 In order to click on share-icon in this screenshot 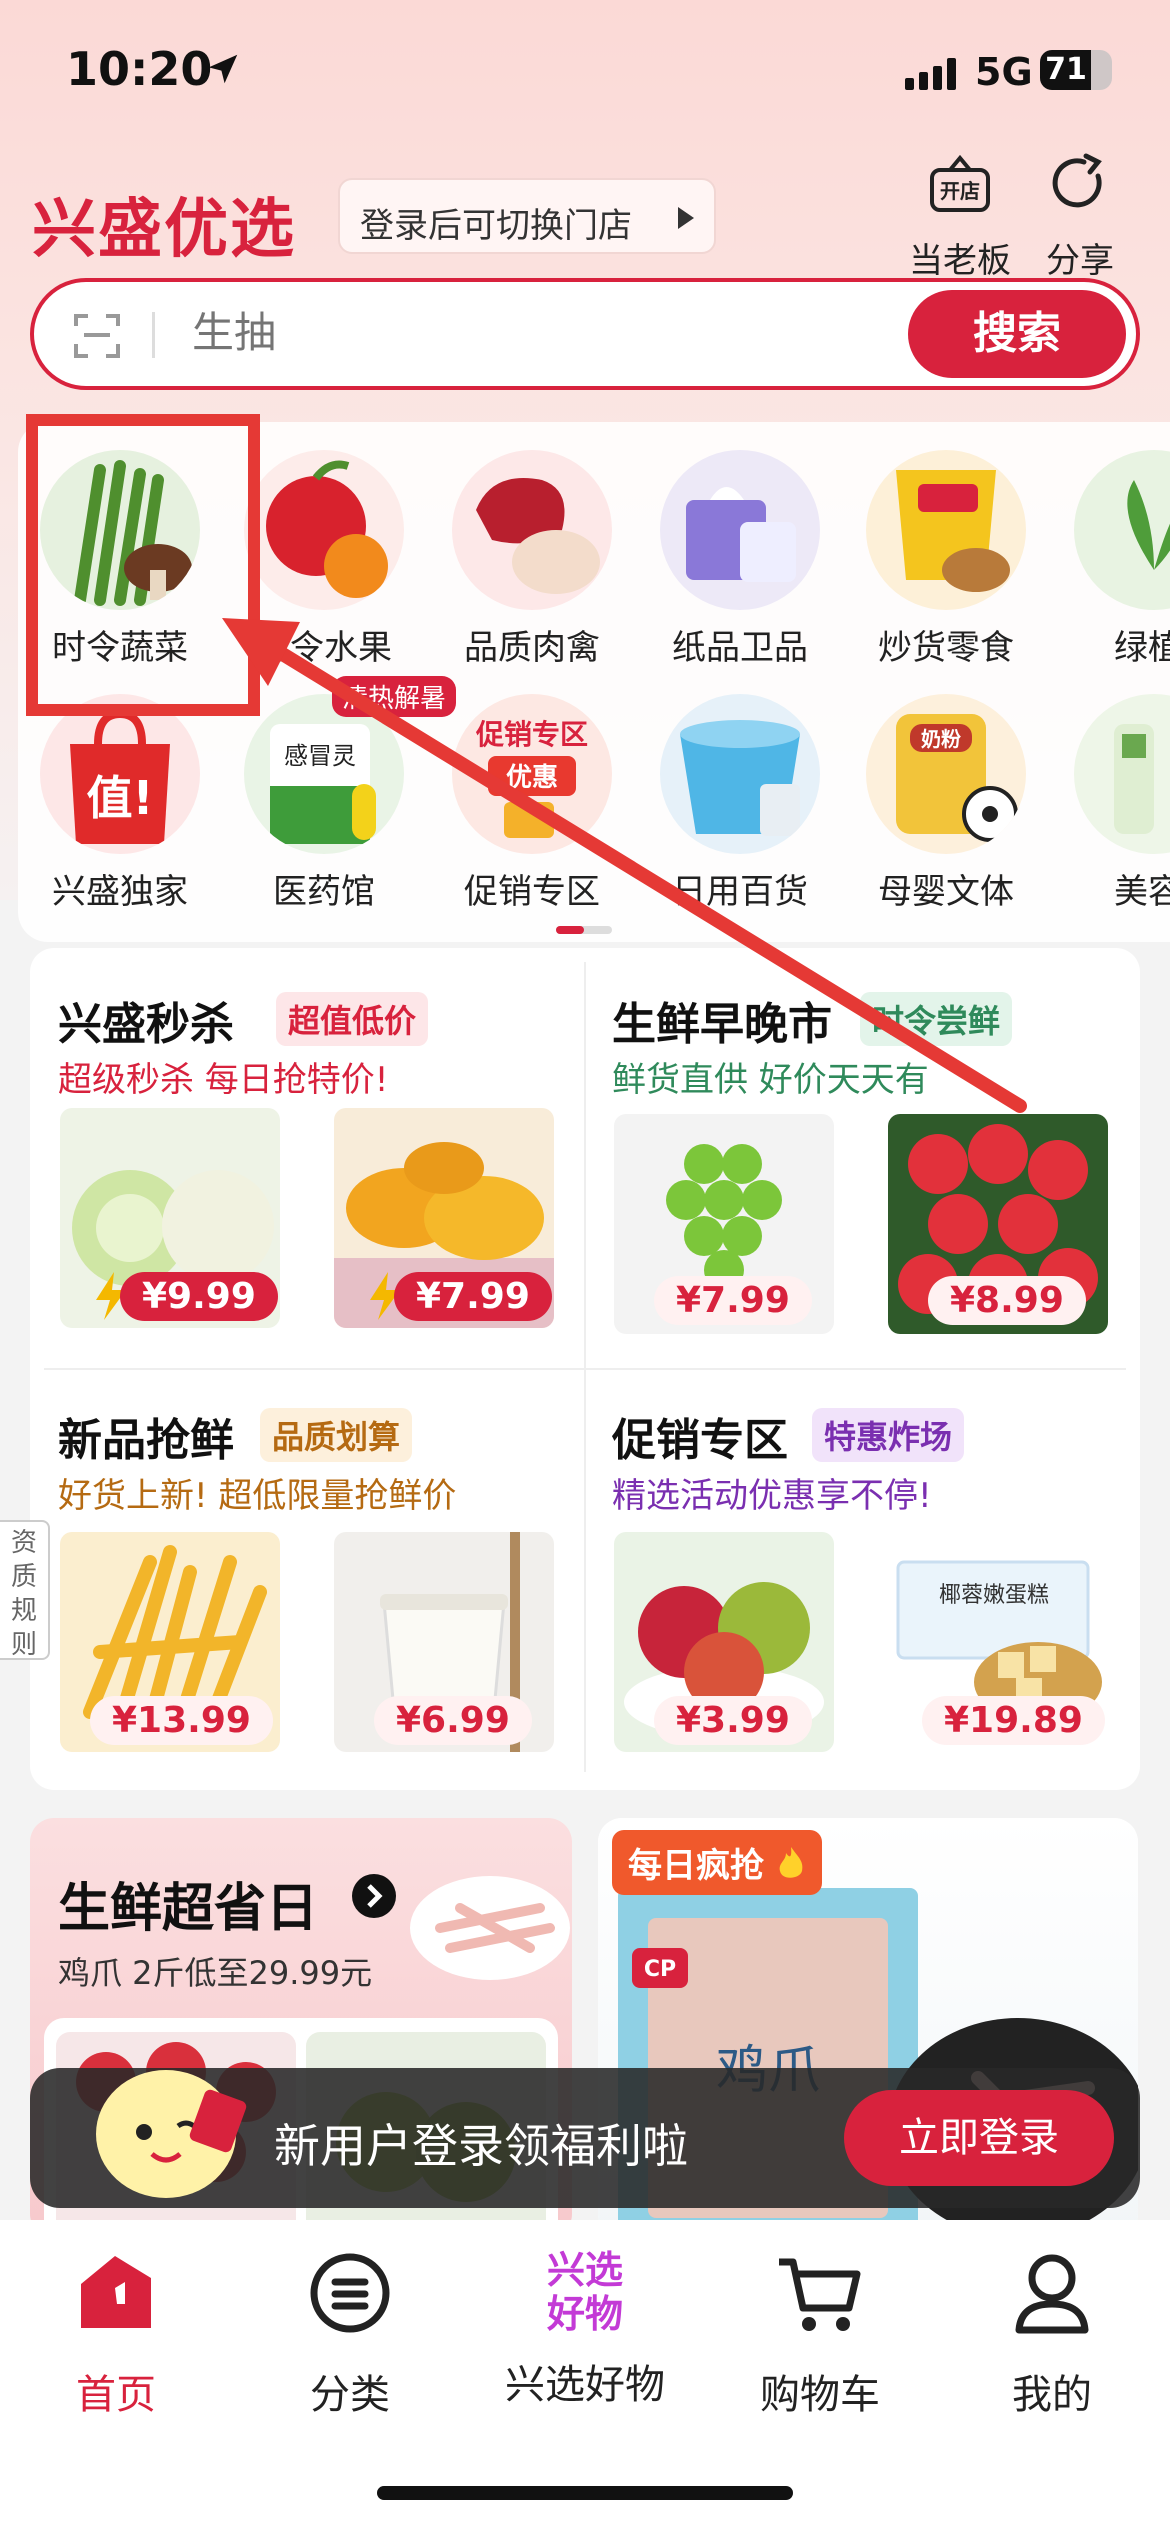, I will do `click(1077, 180)`.